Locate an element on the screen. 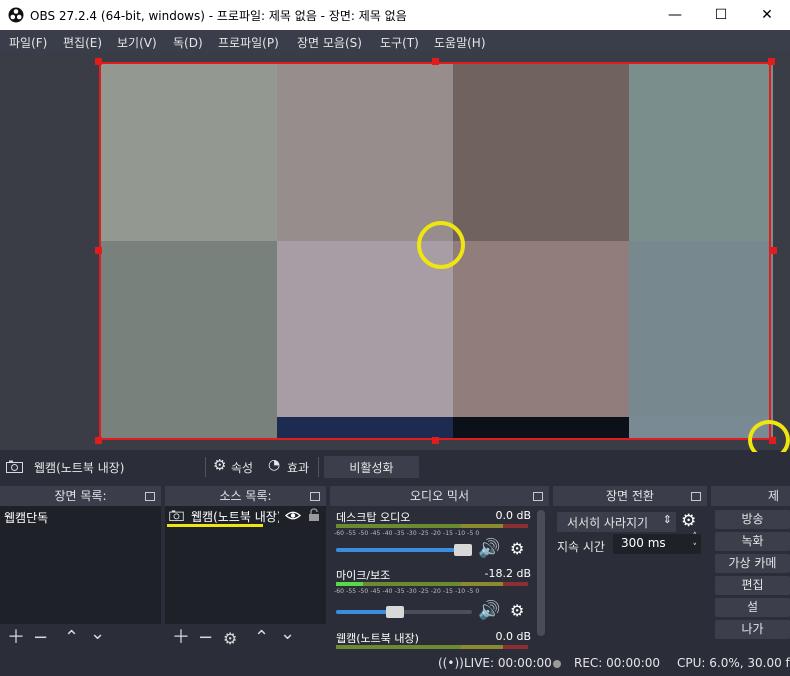  transition-select: 서서히 사라지기 ⇕ is located at coordinates (616, 522).